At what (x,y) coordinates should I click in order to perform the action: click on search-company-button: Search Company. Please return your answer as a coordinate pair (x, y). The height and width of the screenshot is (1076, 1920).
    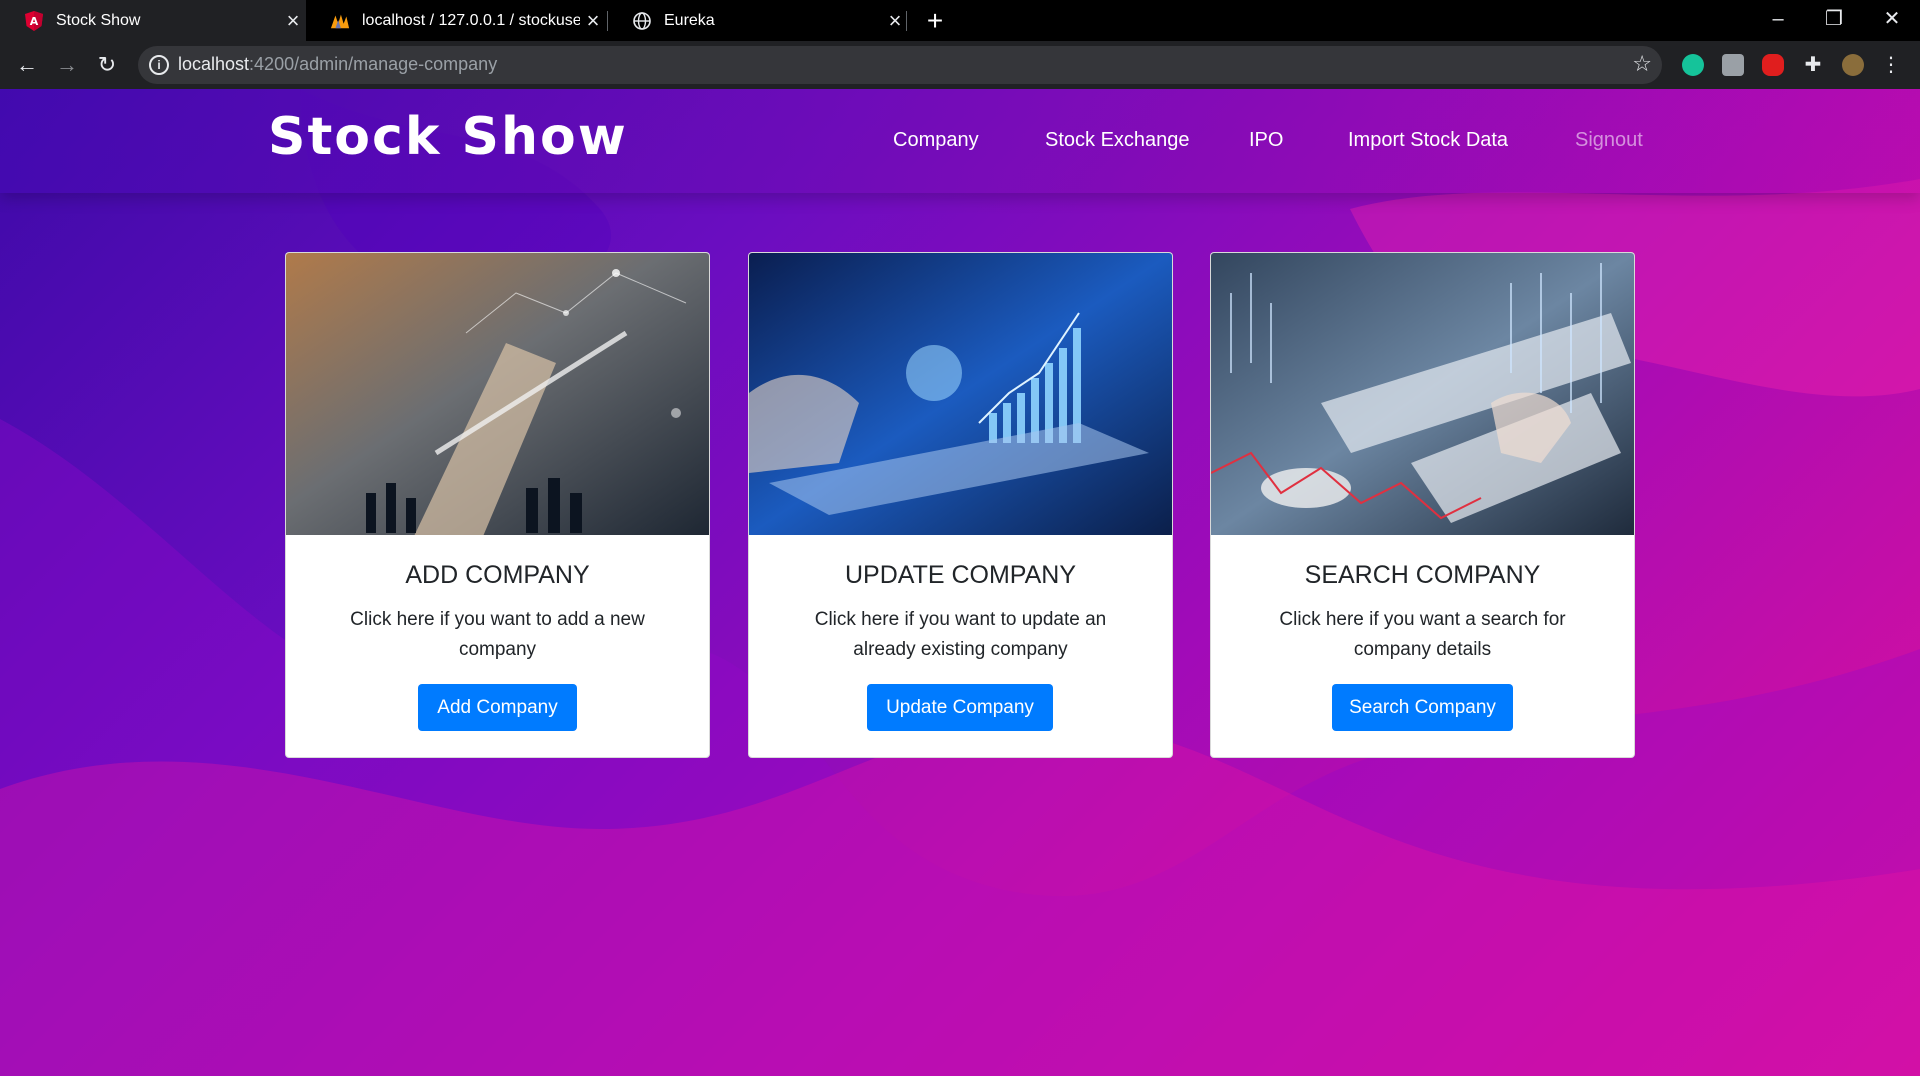
    Looking at the image, I should click on (1422, 707).